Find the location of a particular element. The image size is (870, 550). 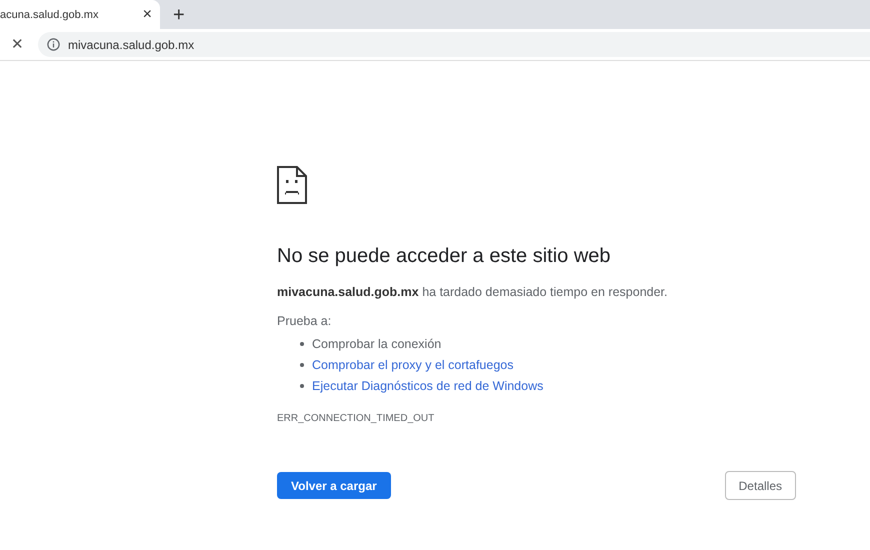

suggestion-link: Ejecutar Diagnósticos de red de Windows is located at coordinates (428, 385).